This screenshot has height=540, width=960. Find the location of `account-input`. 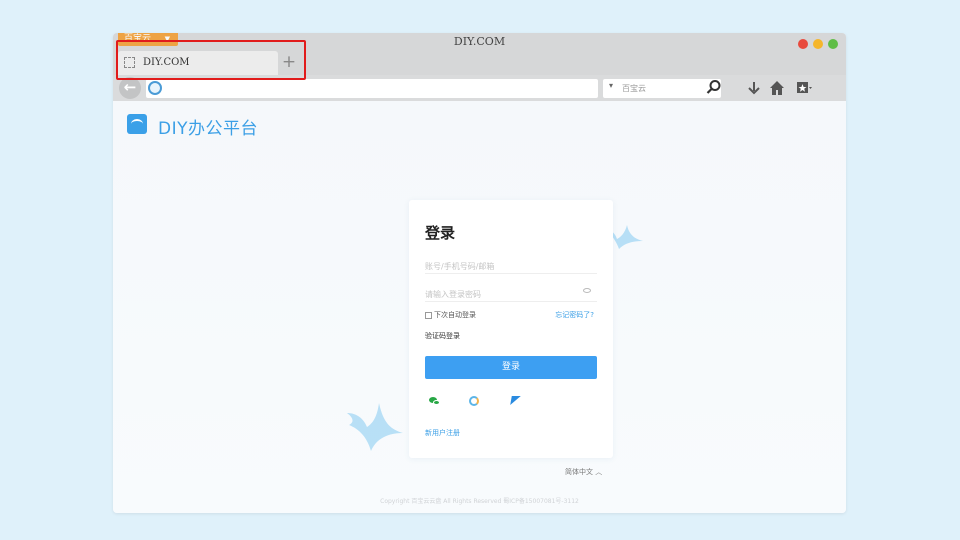

account-input is located at coordinates (500, 264).